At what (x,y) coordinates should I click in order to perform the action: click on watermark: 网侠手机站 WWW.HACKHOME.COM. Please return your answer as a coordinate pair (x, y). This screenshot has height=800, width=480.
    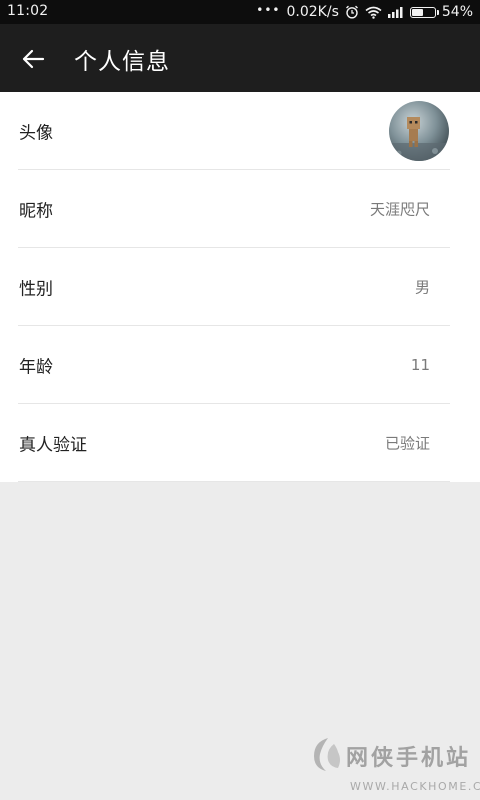
    Looking at the image, I should click on (394, 766).